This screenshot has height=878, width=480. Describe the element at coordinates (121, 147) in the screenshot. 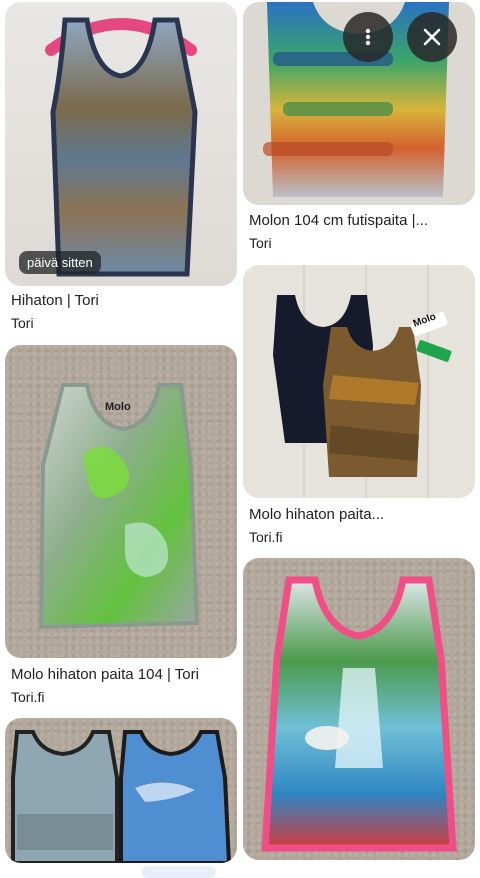

I see `hanger-tank-image` at that location.